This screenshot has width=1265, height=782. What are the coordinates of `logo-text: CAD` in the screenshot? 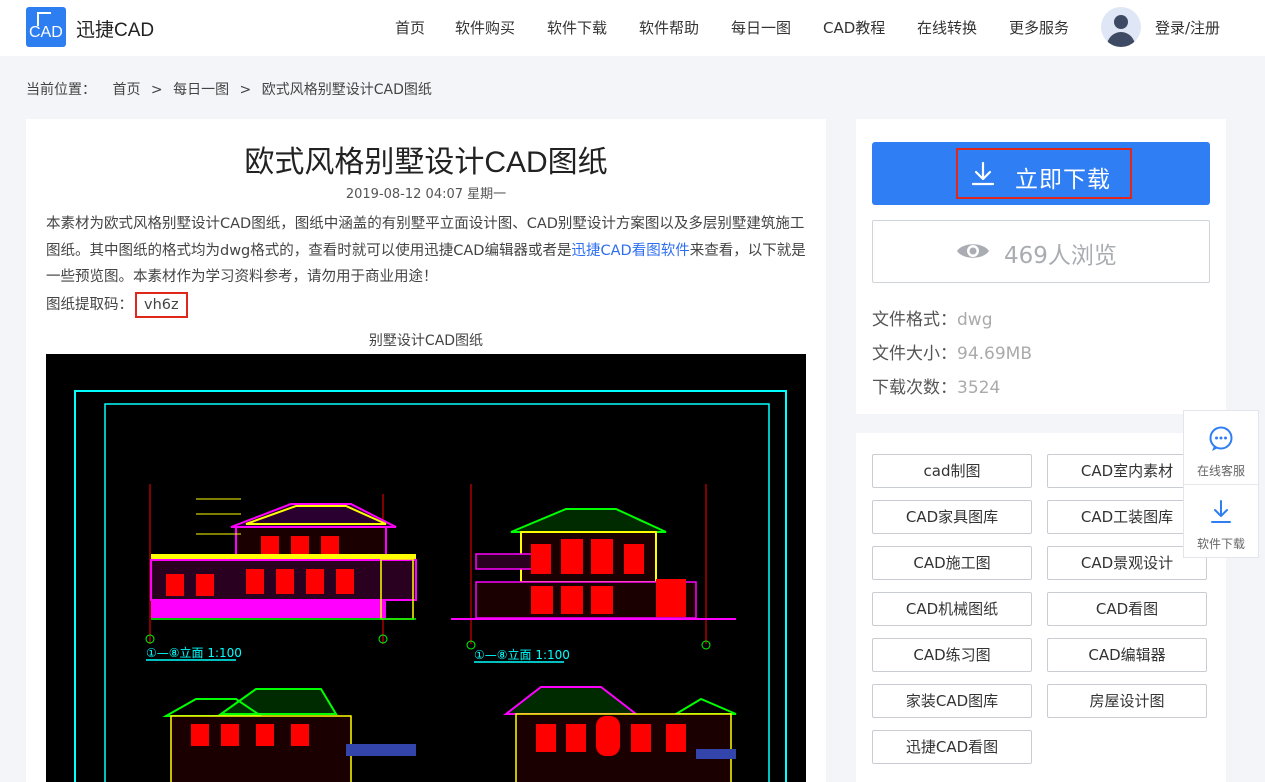 It's located at (46, 32).